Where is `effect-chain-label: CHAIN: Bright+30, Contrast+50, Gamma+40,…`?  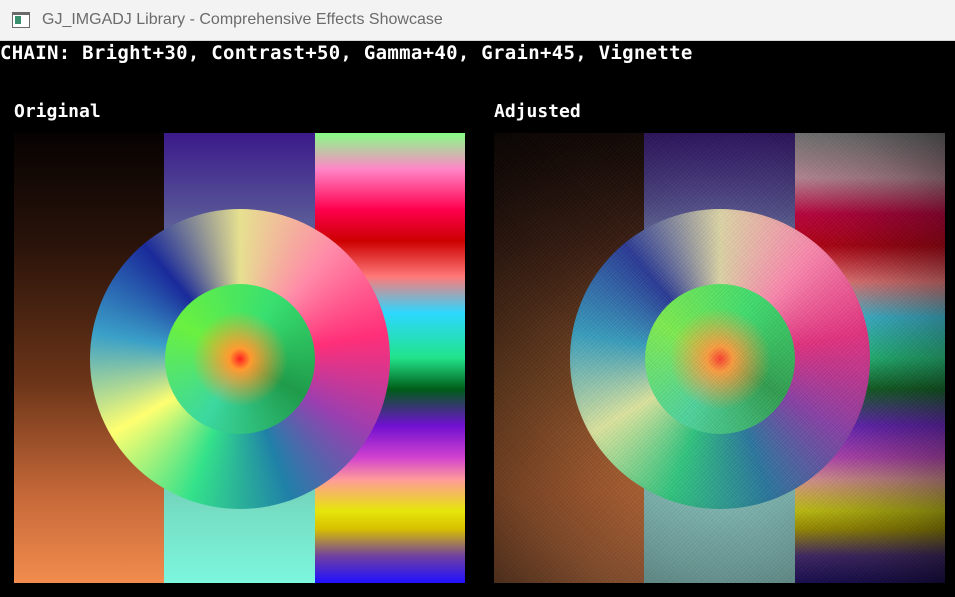 effect-chain-label: CHAIN: Bright+30, Contrast+50, Gamma+40,… is located at coordinates (346, 53).